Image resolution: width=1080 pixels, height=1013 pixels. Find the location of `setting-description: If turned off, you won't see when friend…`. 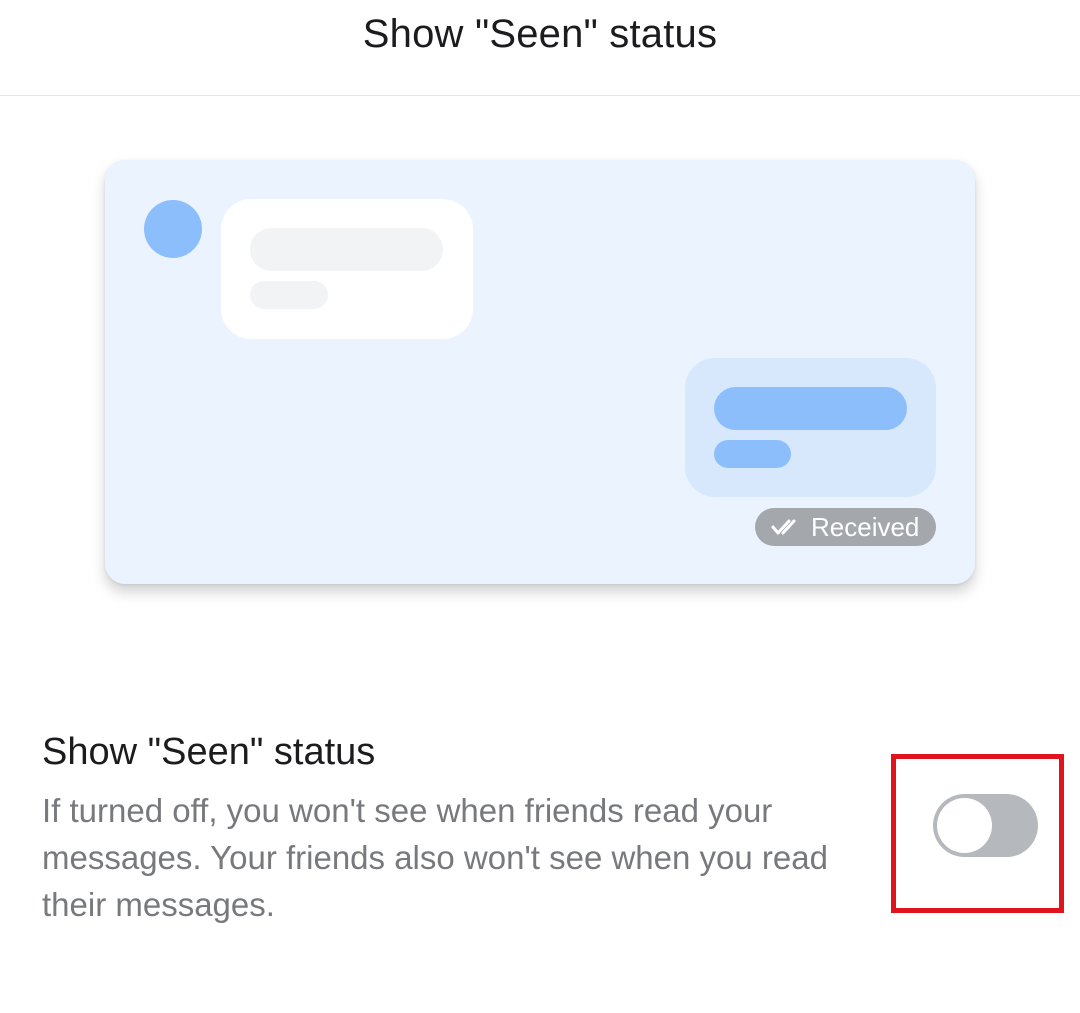

setting-description: If turned off, you won't see when friend… is located at coordinates (435, 857).